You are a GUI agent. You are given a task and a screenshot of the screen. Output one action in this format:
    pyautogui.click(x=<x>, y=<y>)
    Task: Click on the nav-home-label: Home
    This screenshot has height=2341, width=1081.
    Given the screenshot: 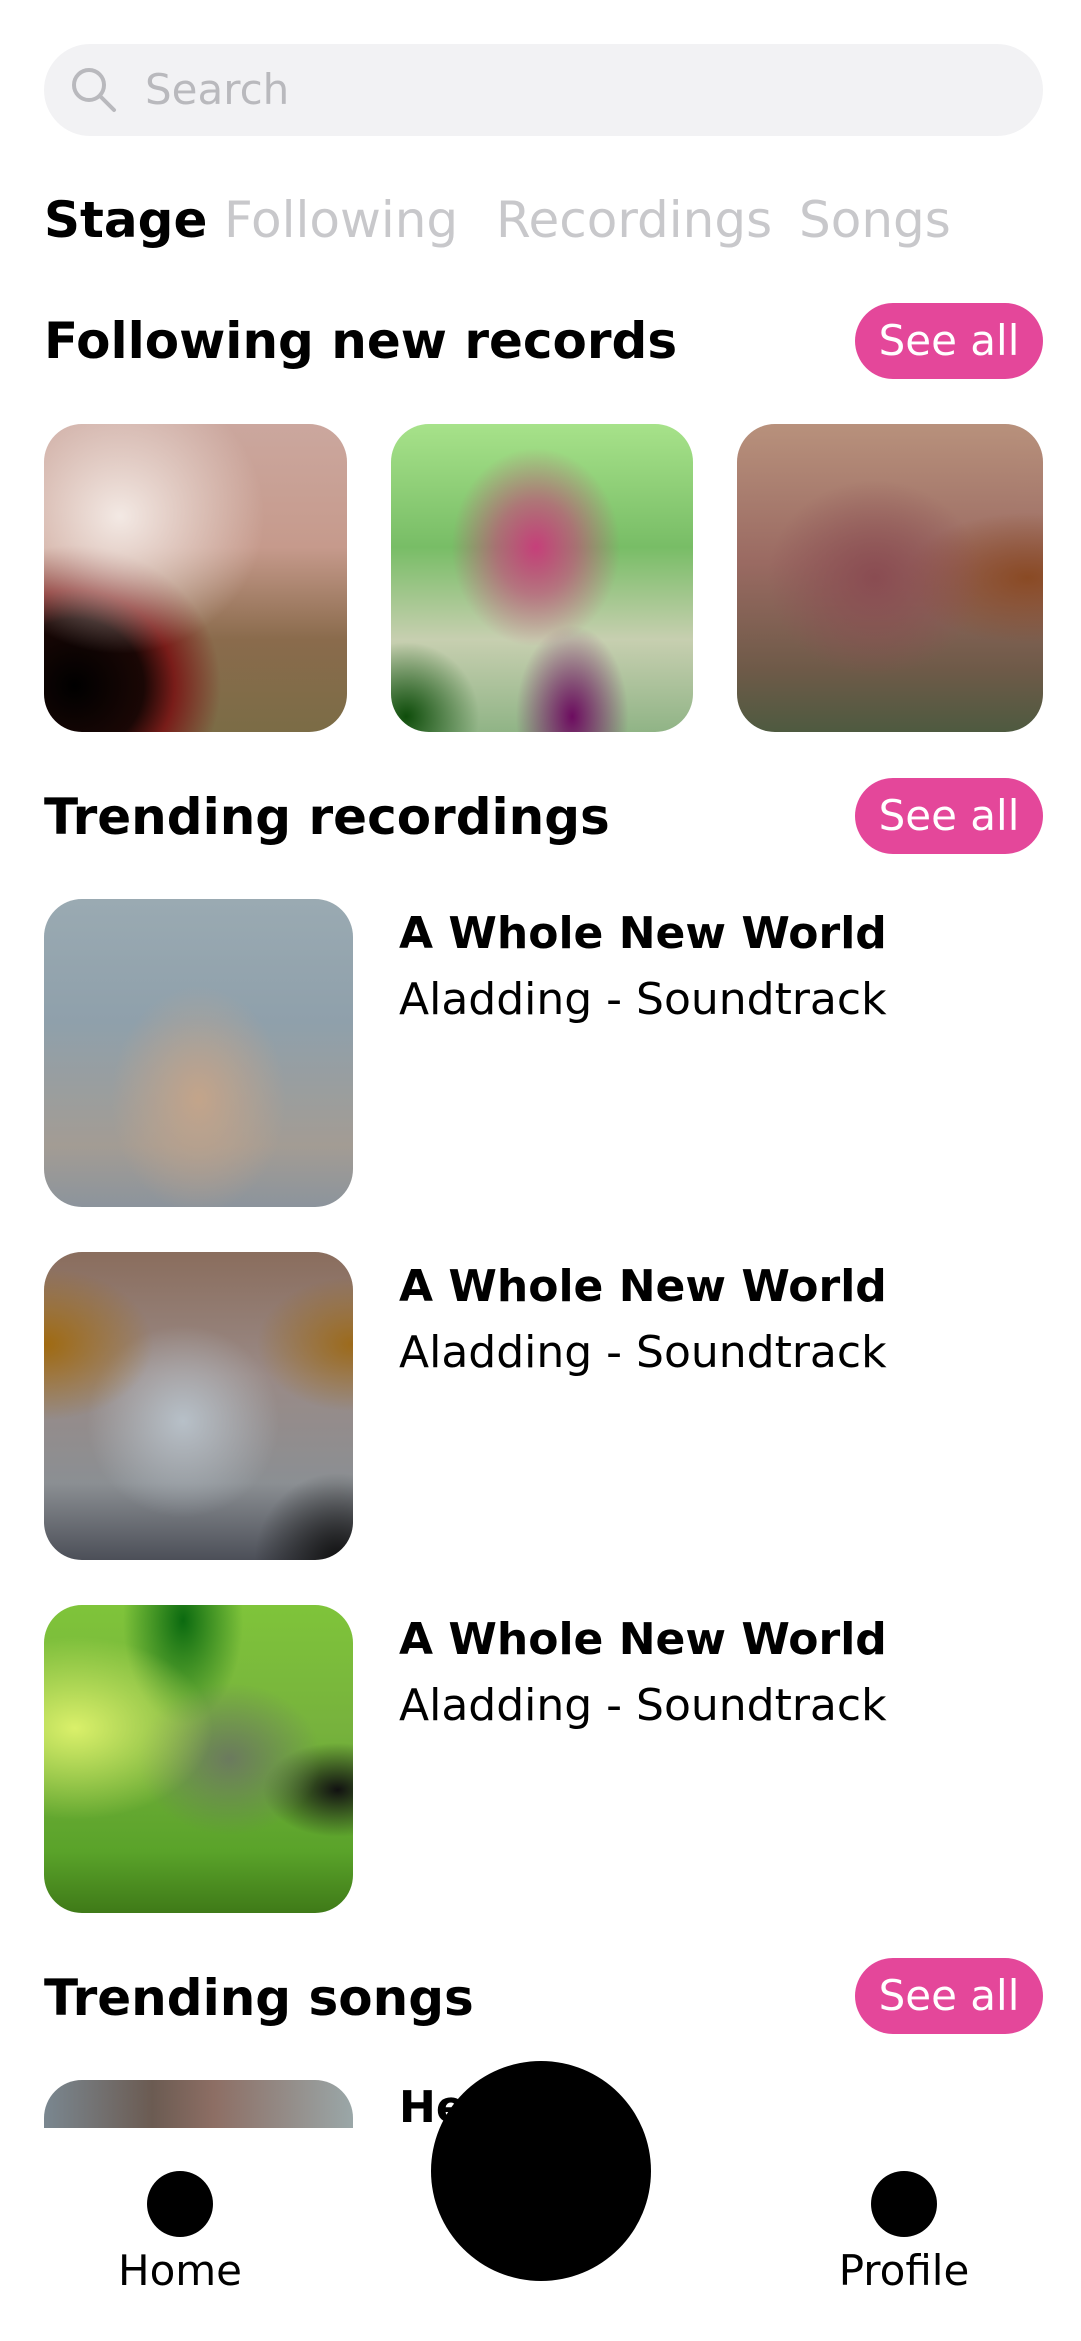 What is the action you would take?
    pyautogui.click(x=180, y=2271)
    